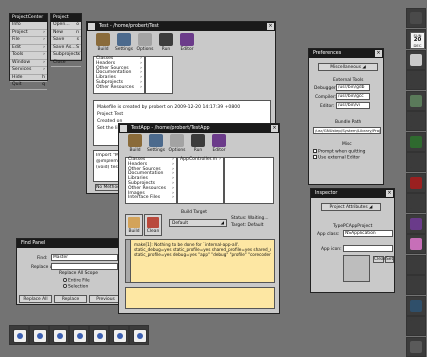  Describe the element at coordinates (358, 226) in the screenshot. I see `type-value: PCAppProject` at that location.